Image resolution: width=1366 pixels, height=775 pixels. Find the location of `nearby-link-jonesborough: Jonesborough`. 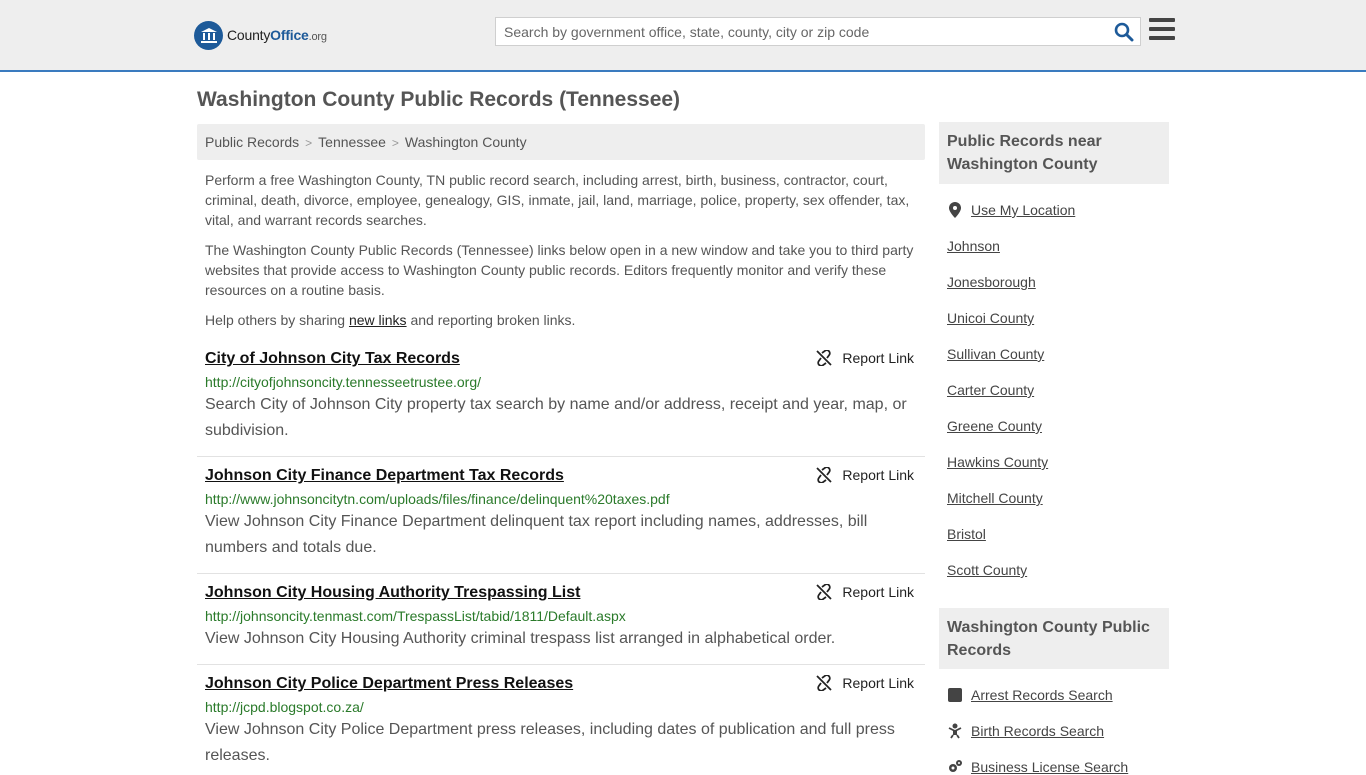

nearby-link-jonesborough: Jonesborough is located at coordinates (991, 282).